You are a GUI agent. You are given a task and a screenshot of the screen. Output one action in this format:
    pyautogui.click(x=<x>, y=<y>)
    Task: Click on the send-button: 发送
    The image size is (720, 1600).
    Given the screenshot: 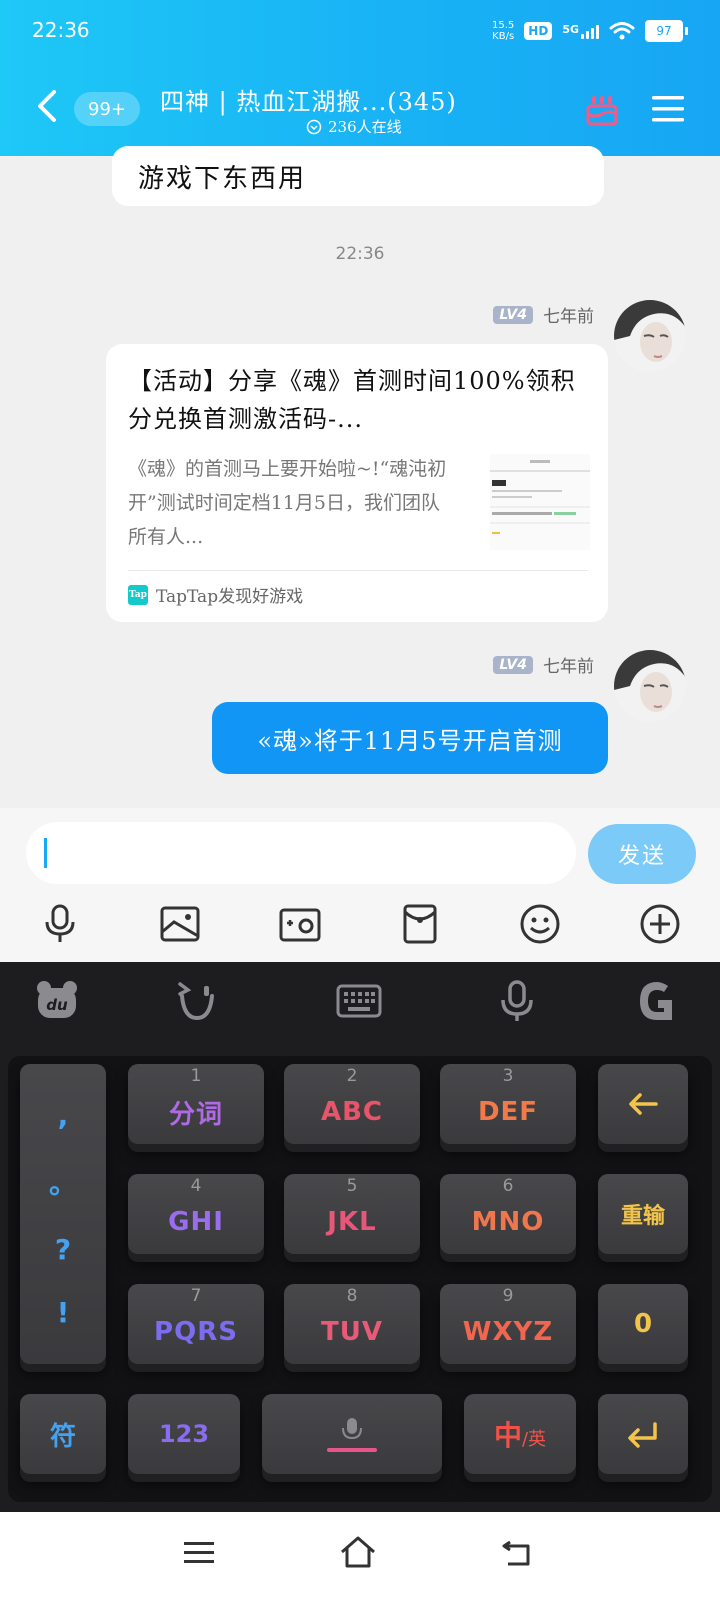 What is the action you would take?
    pyautogui.click(x=642, y=854)
    